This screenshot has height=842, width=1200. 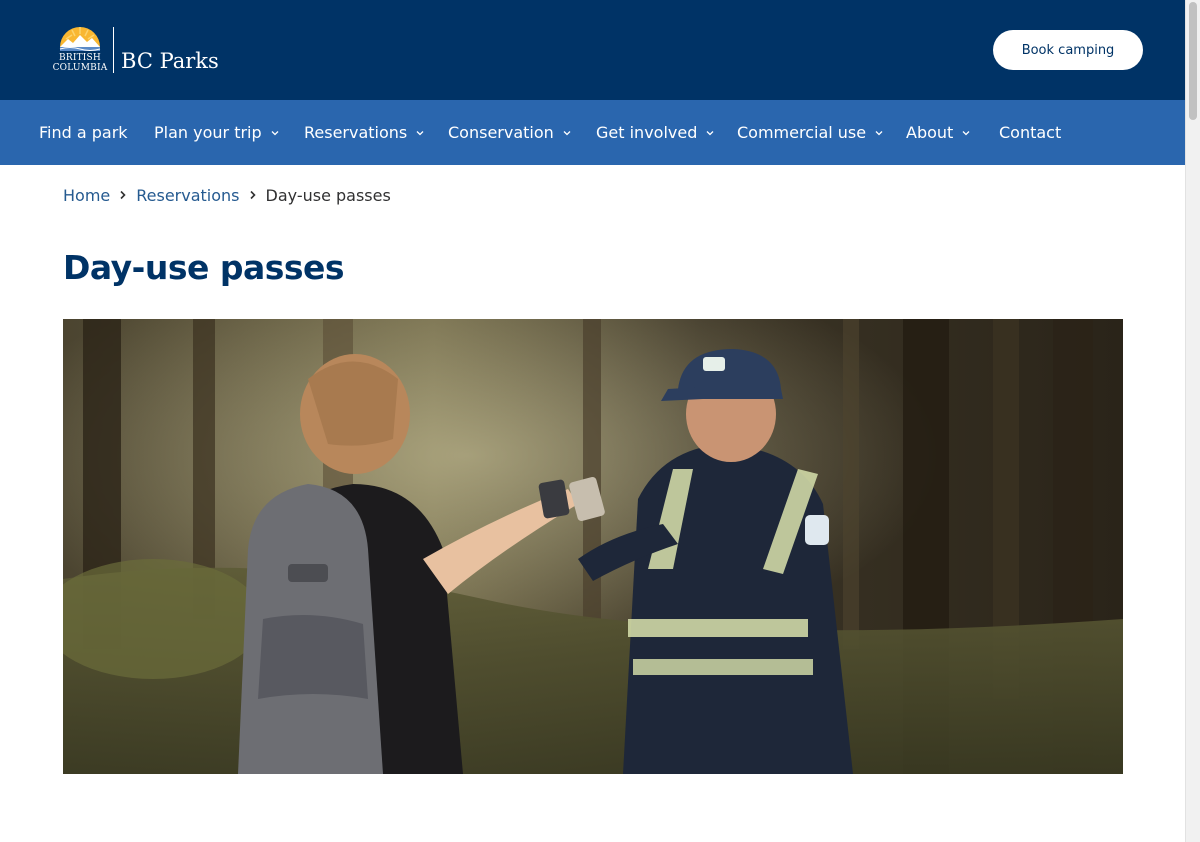 What do you see at coordinates (80, 39) in the screenshot?
I see `sun-mountains-icon` at bounding box center [80, 39].